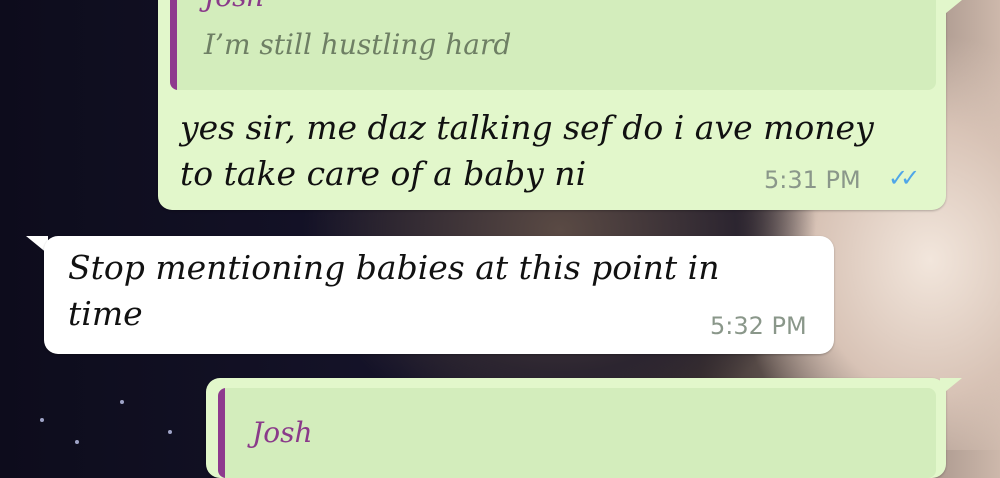 This screenshot has width=1000, height=478. I want to click on message-text-line: Stop mentioning babies at this point in, so click(394, 267).